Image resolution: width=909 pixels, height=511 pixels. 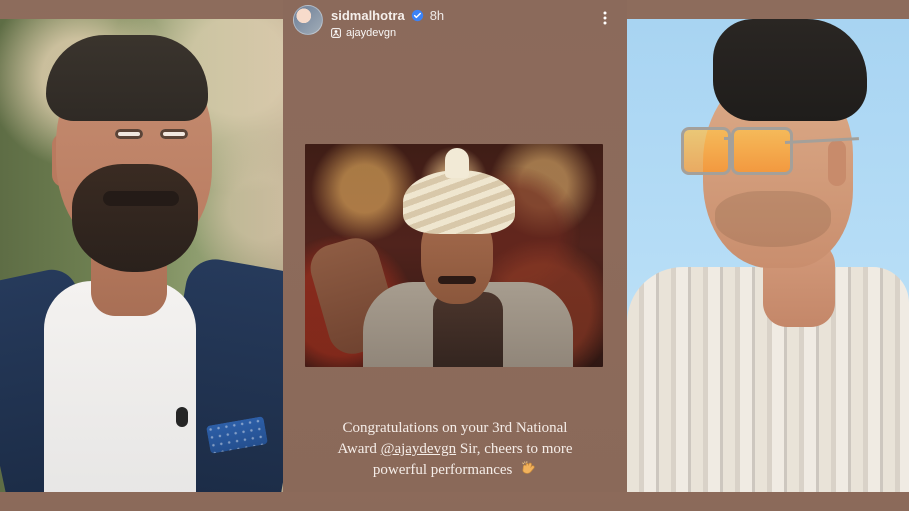 I want to click on caption-line-3: powerful performances, so click(x=455, y=470).